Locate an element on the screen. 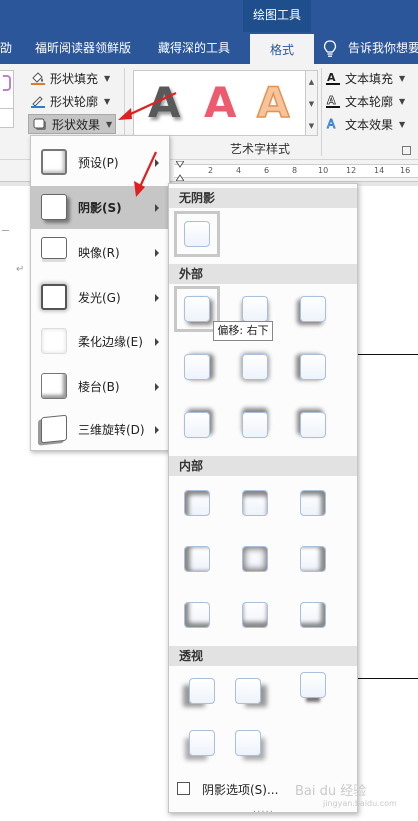 The width and height of the screenshot is (418, 821). shadow-outer-offset-bottom-left is located at coordinates (313, 309).